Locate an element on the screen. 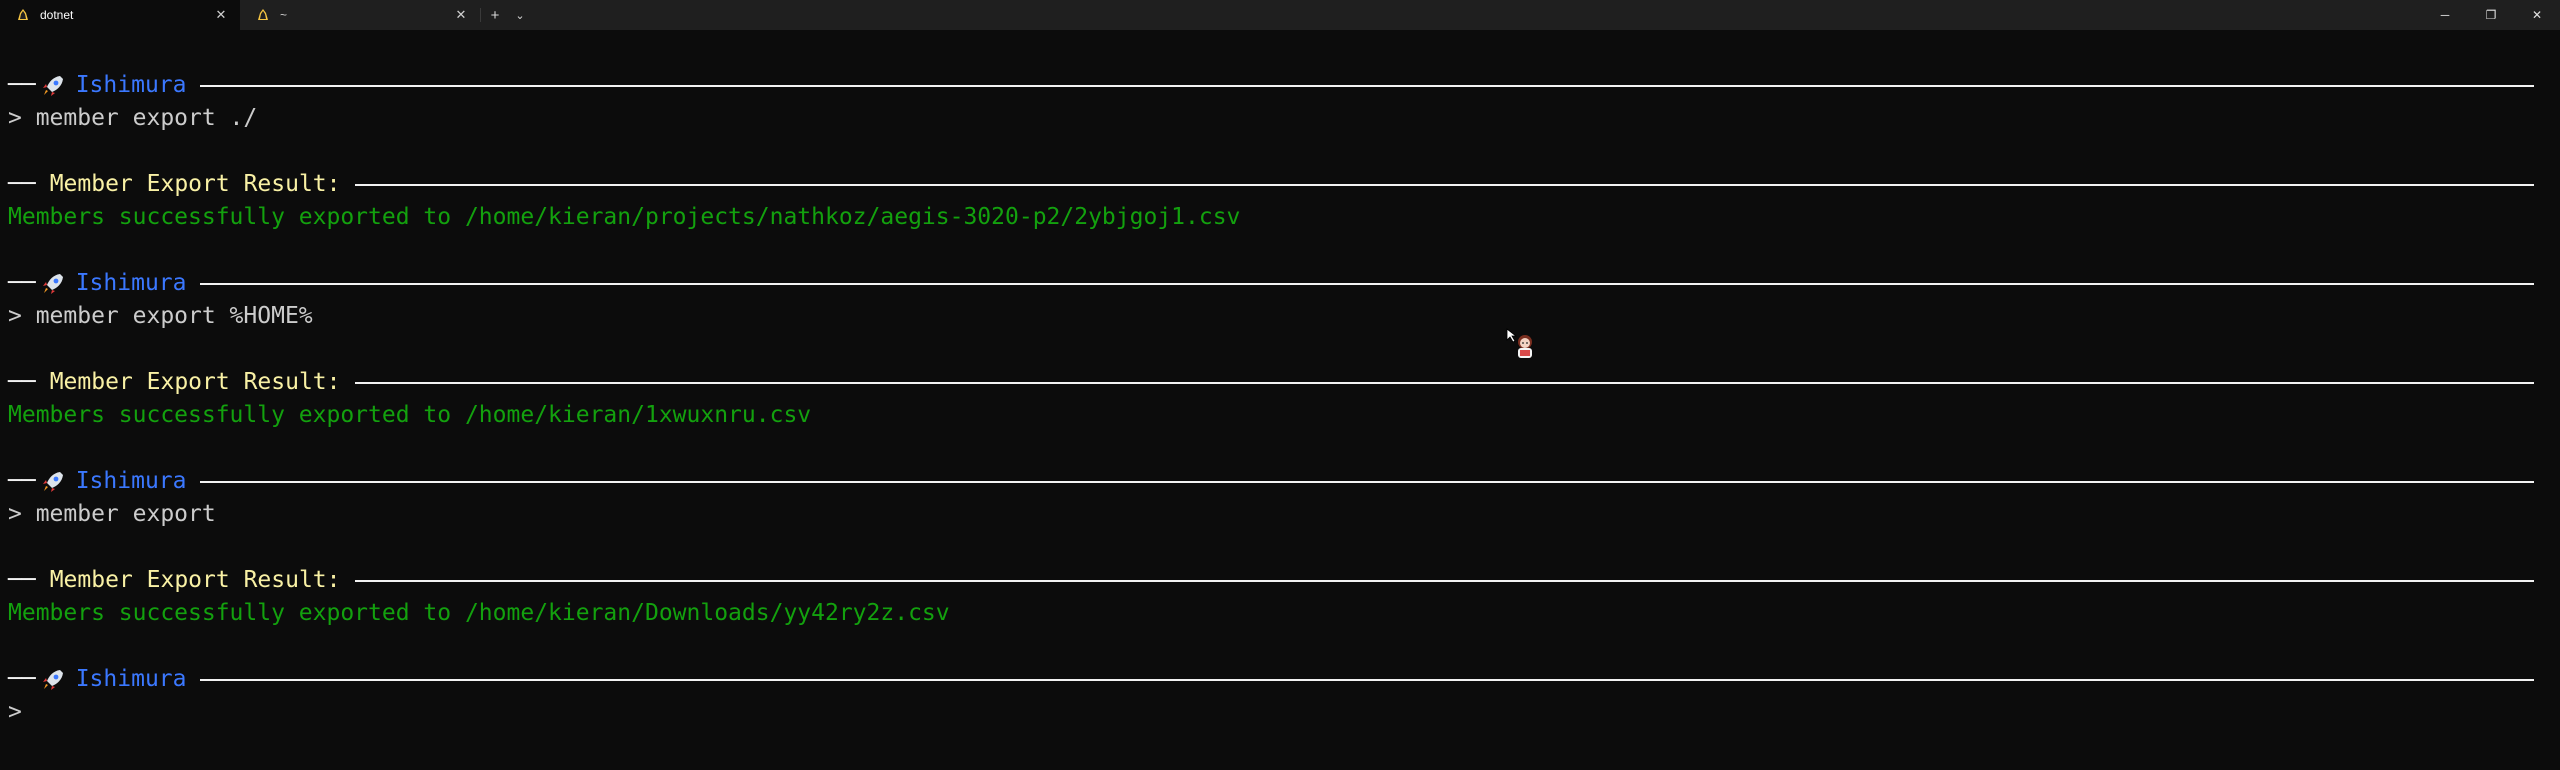  command-line: > member export is located at coordinates (112, 514).